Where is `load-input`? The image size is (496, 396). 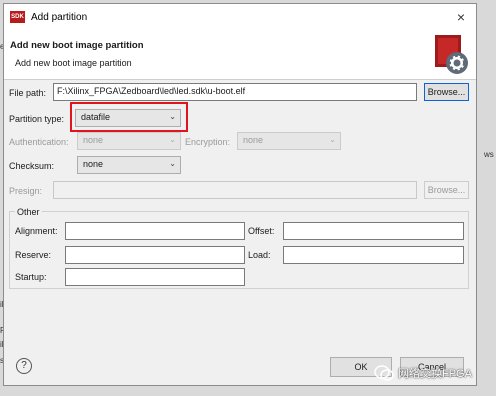
load-input is located at coordinates (373, 255).